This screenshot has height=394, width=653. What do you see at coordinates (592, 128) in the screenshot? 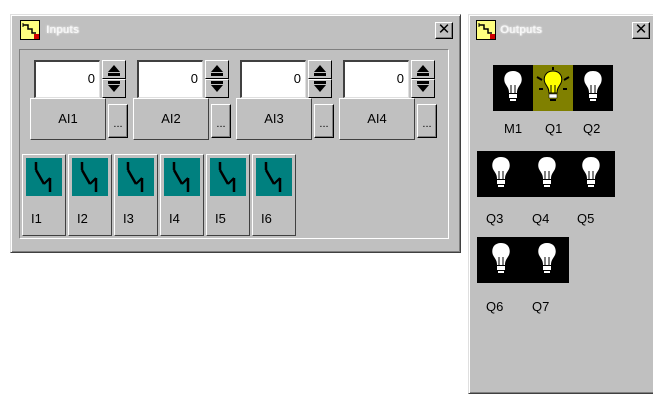
I see `output-label-q2: Q2` at bounding box center [592, 128].